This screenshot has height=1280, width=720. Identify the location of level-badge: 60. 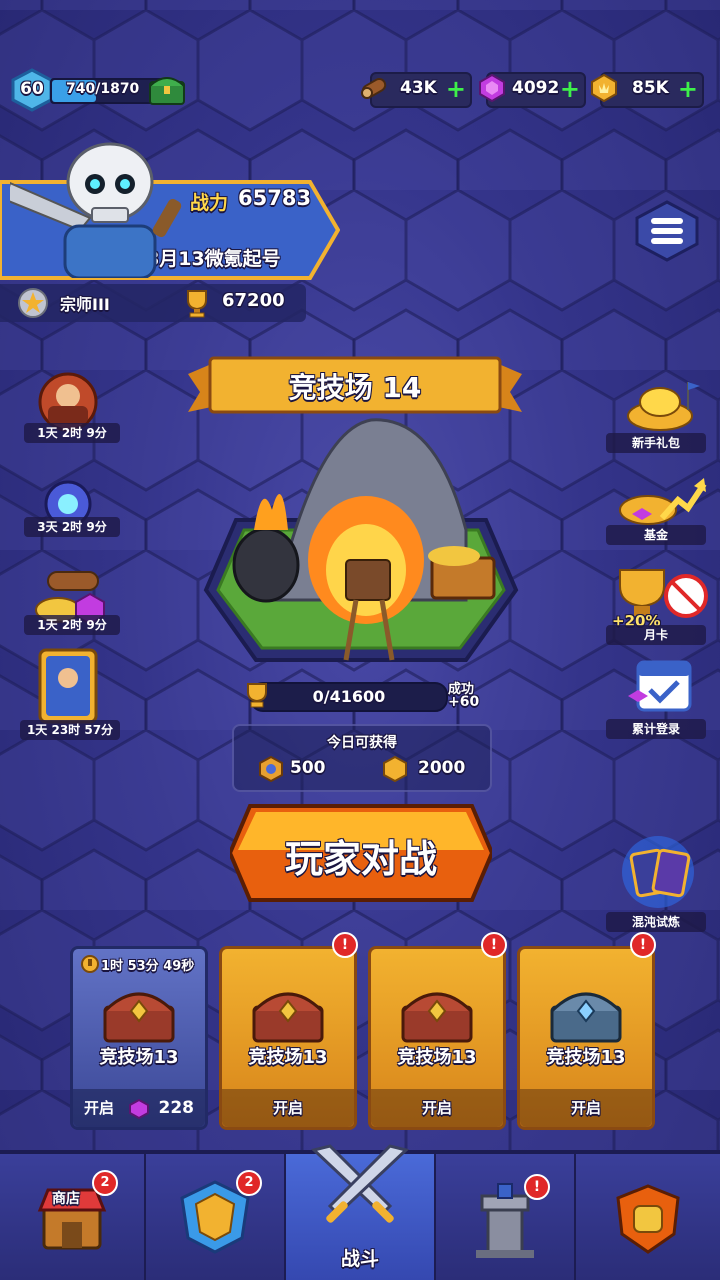
(32, 90).